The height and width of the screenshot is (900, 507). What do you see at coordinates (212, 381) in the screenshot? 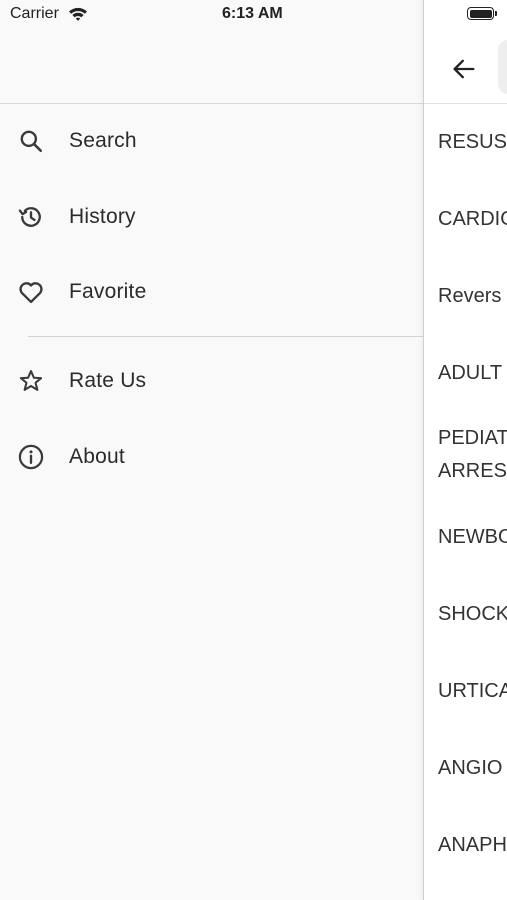
I see `menu-item-rate-us: Rate Us` at bounding box center [212, 381].